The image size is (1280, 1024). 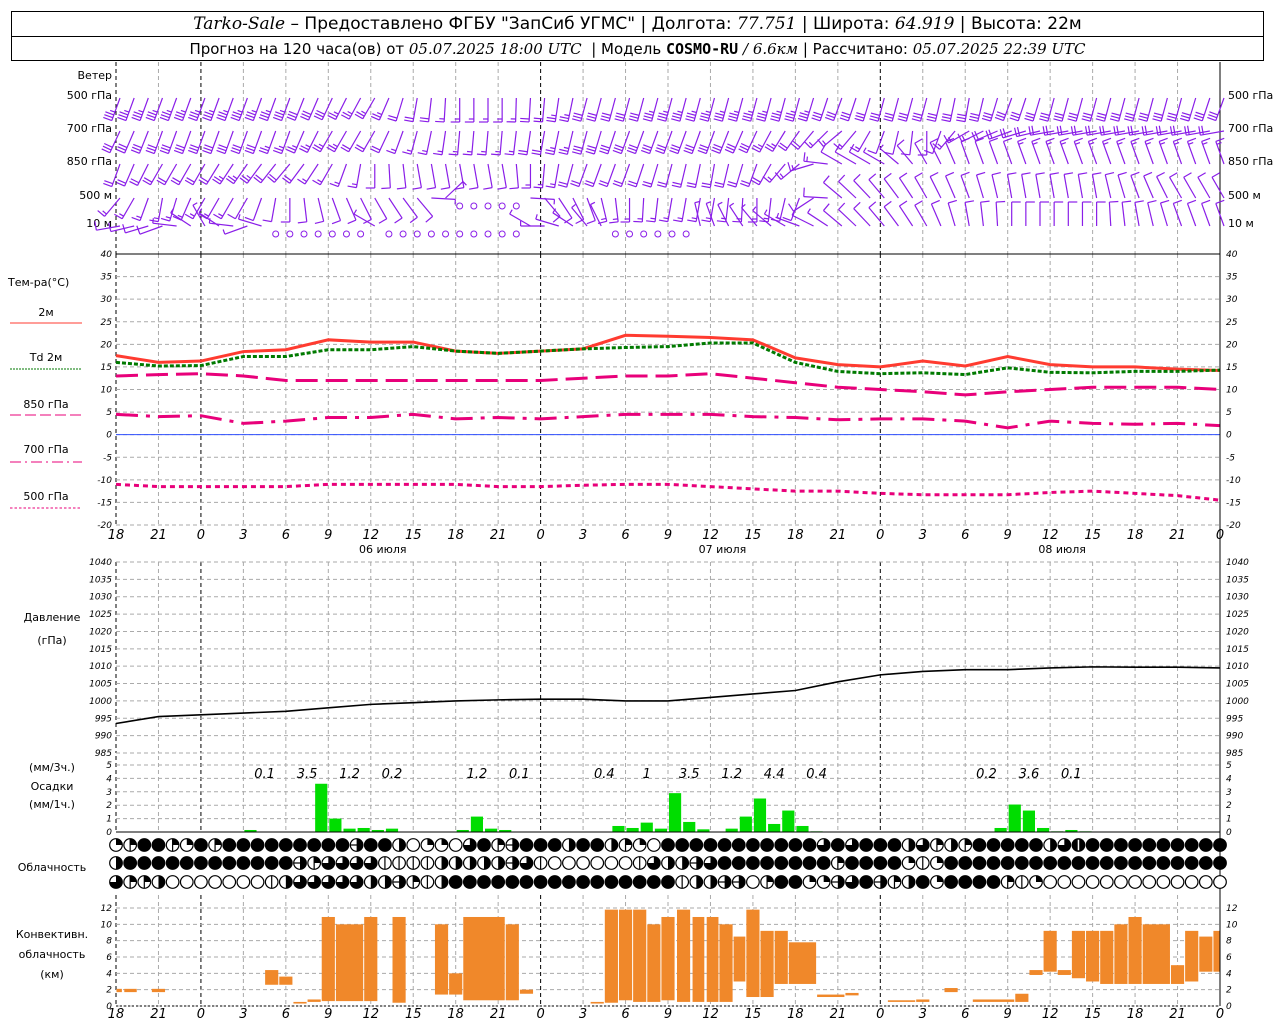 What do you see at coordinates (723, 549) in the screenshot?
I see `day-label: 07 июля` at bounding box center [723, 549].